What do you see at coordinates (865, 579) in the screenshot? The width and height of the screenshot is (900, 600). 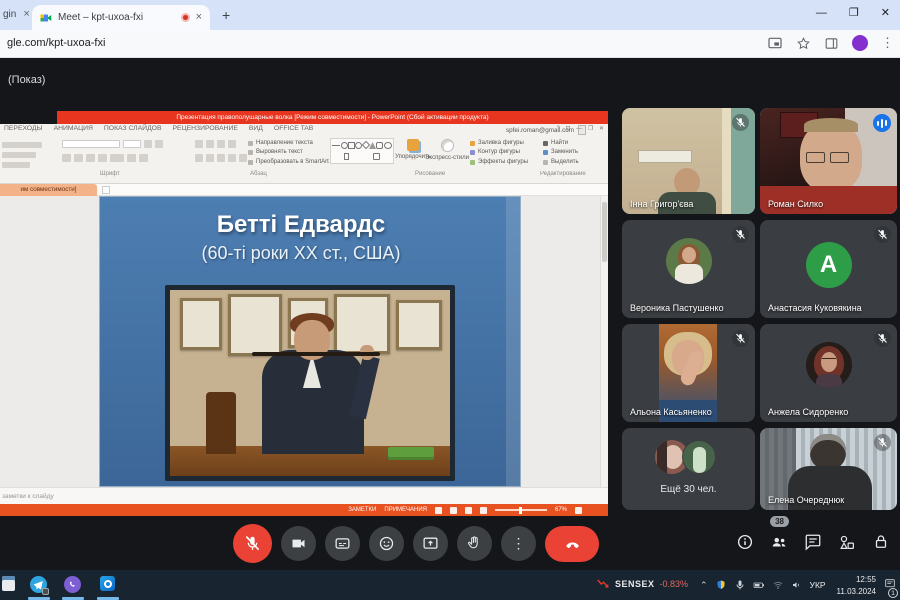 I see `clock-time: 12:55` at bounding box center [865, 579].